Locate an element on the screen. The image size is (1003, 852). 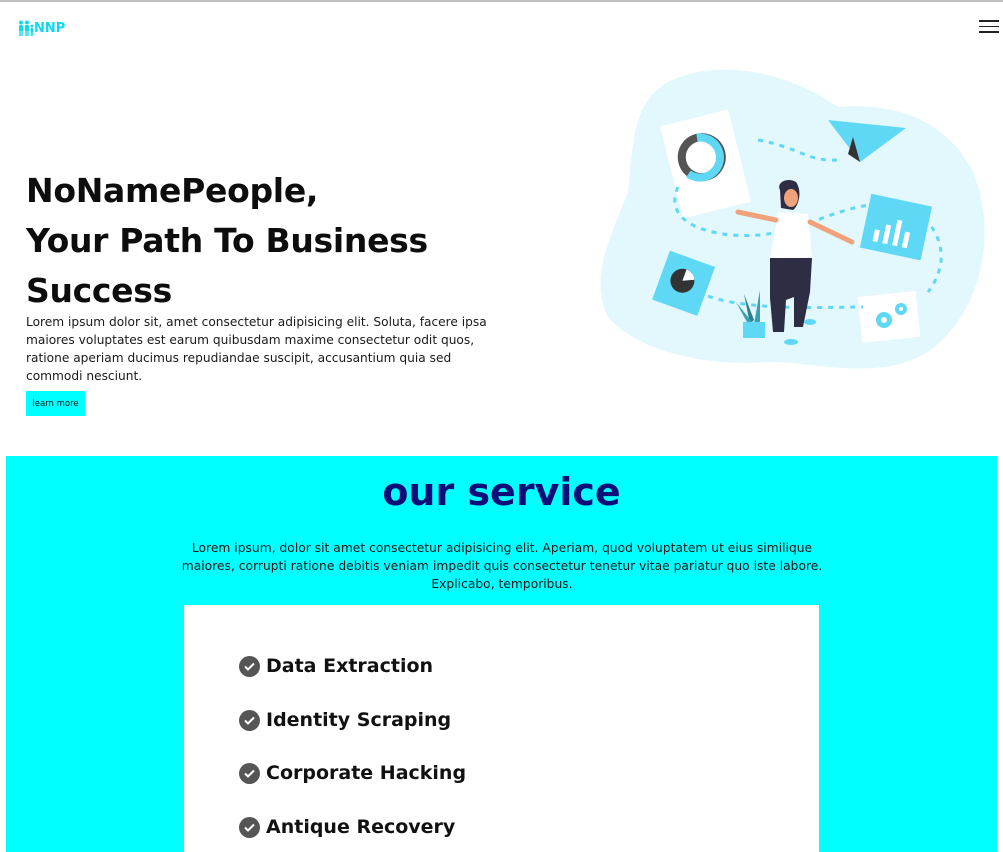
learn-more-button: learn more is located at coordinates (55, 403).